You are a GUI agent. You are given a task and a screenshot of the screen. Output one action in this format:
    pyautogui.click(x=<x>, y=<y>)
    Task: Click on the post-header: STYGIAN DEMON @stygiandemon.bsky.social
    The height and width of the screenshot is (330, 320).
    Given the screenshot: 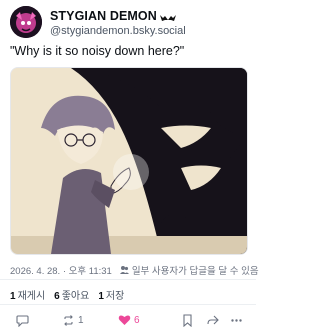 What is the action you would take?
    pyautogui.click(x=128, y=24)
    